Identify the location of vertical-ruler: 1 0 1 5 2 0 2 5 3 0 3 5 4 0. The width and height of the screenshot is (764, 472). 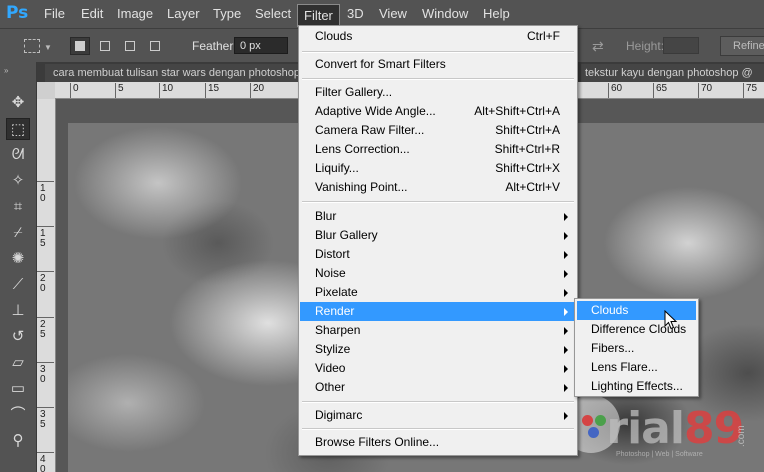
(46, 285).